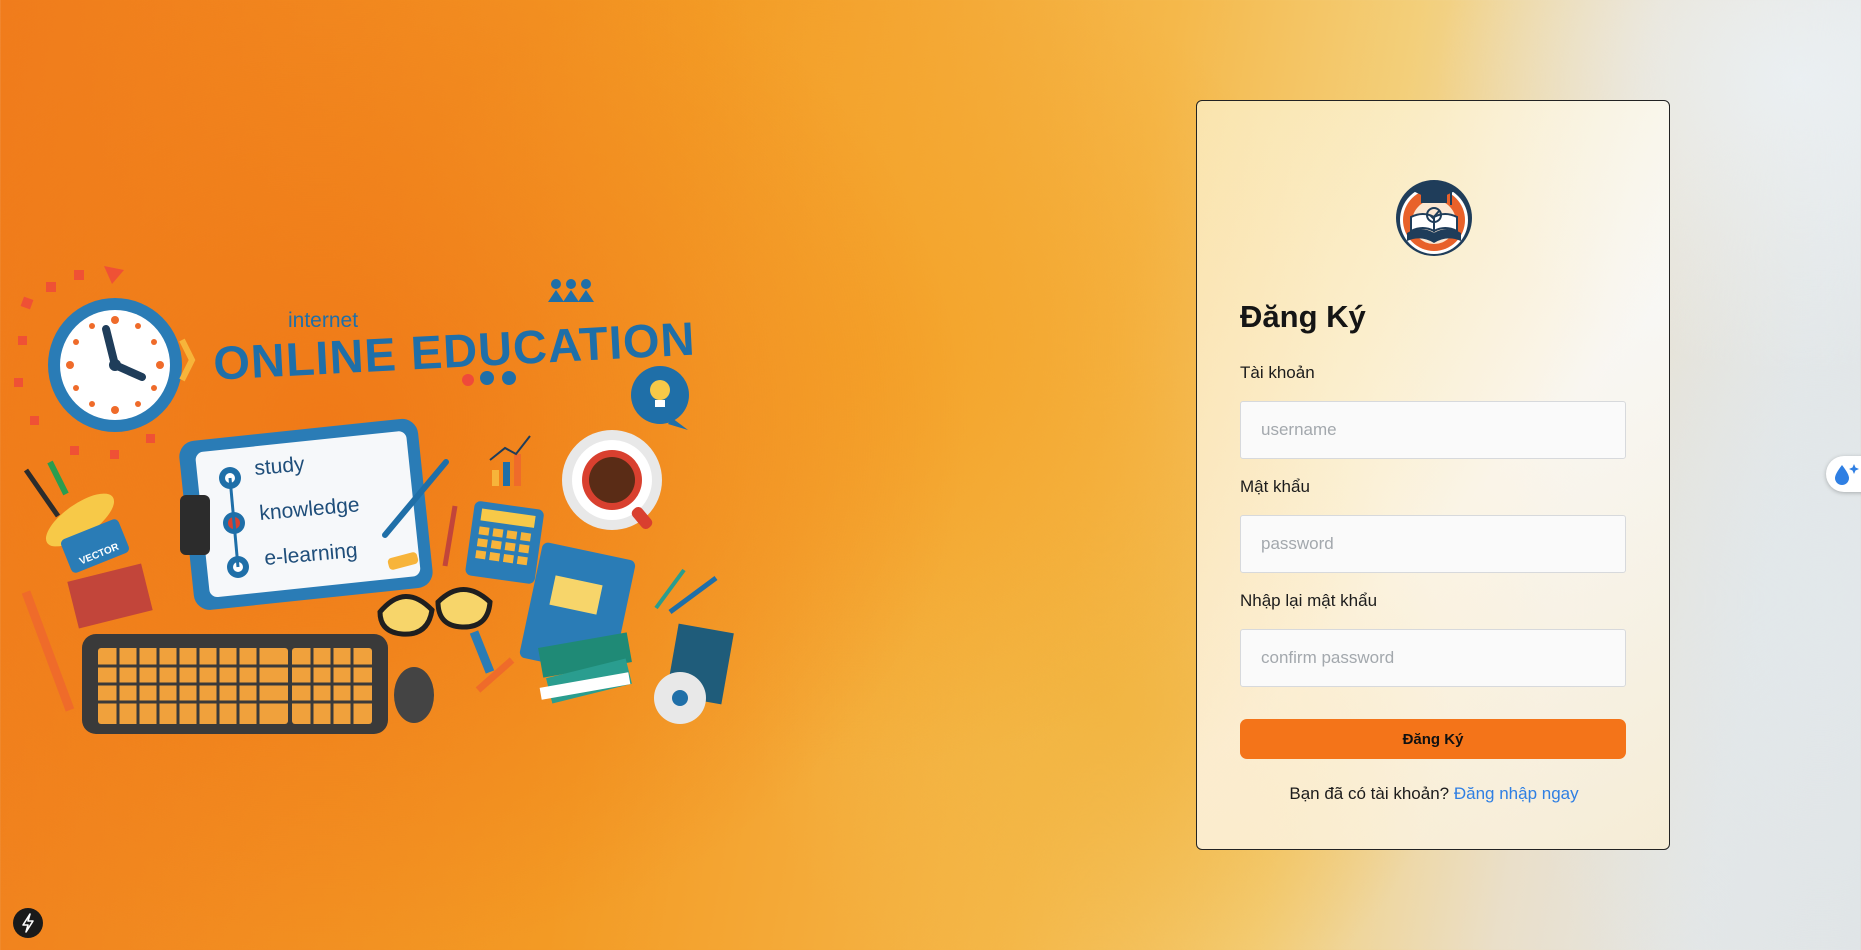 The width and height of the screenshot is (1861, 950). I want to click on corner-action-button, so click(28, 923).